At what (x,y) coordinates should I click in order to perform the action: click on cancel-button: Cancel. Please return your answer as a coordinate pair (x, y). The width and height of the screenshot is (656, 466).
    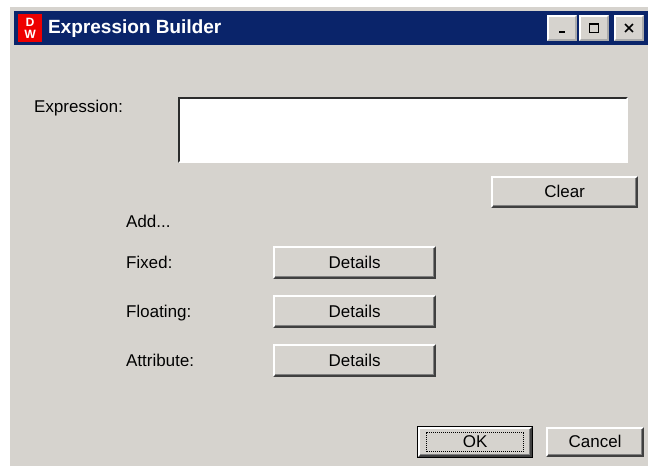
    Looking at the image, I should click on (595, 442).